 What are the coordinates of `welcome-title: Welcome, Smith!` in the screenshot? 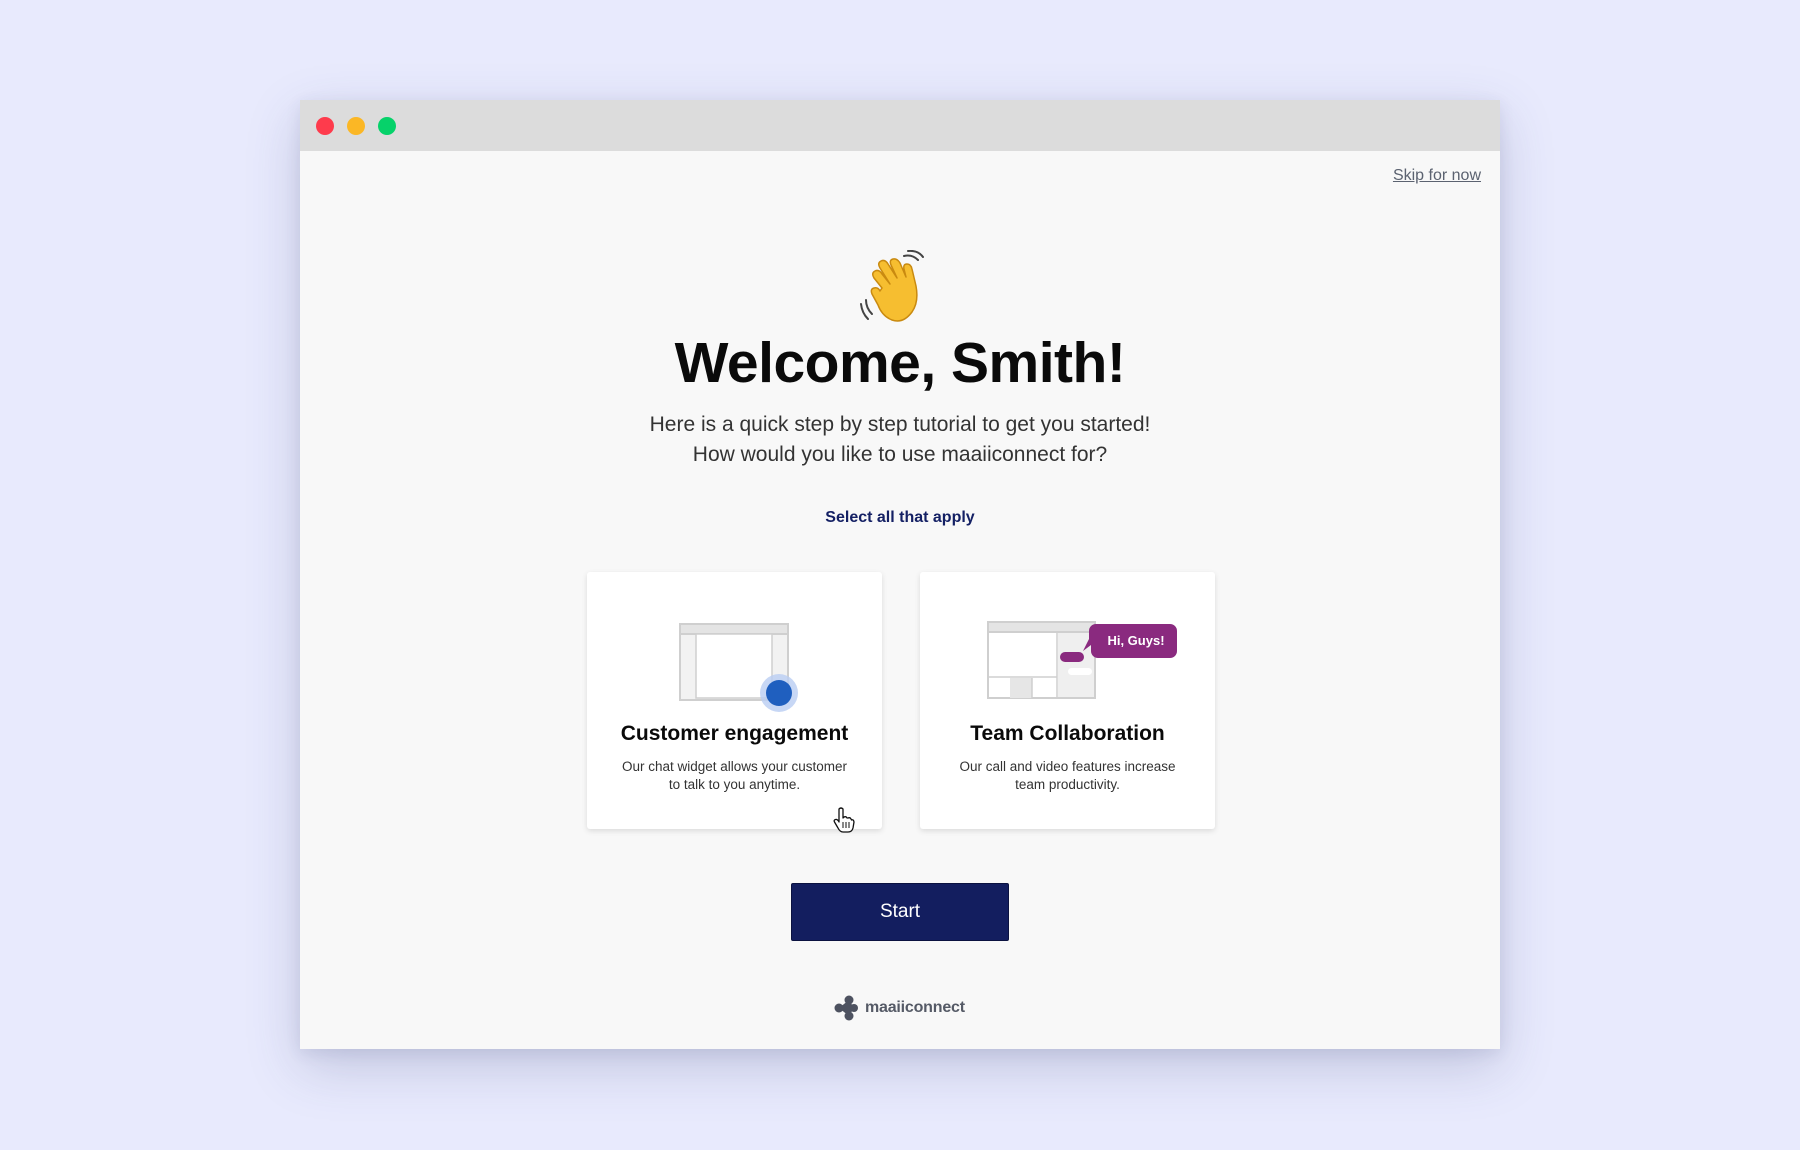 It's located at (900, 363).